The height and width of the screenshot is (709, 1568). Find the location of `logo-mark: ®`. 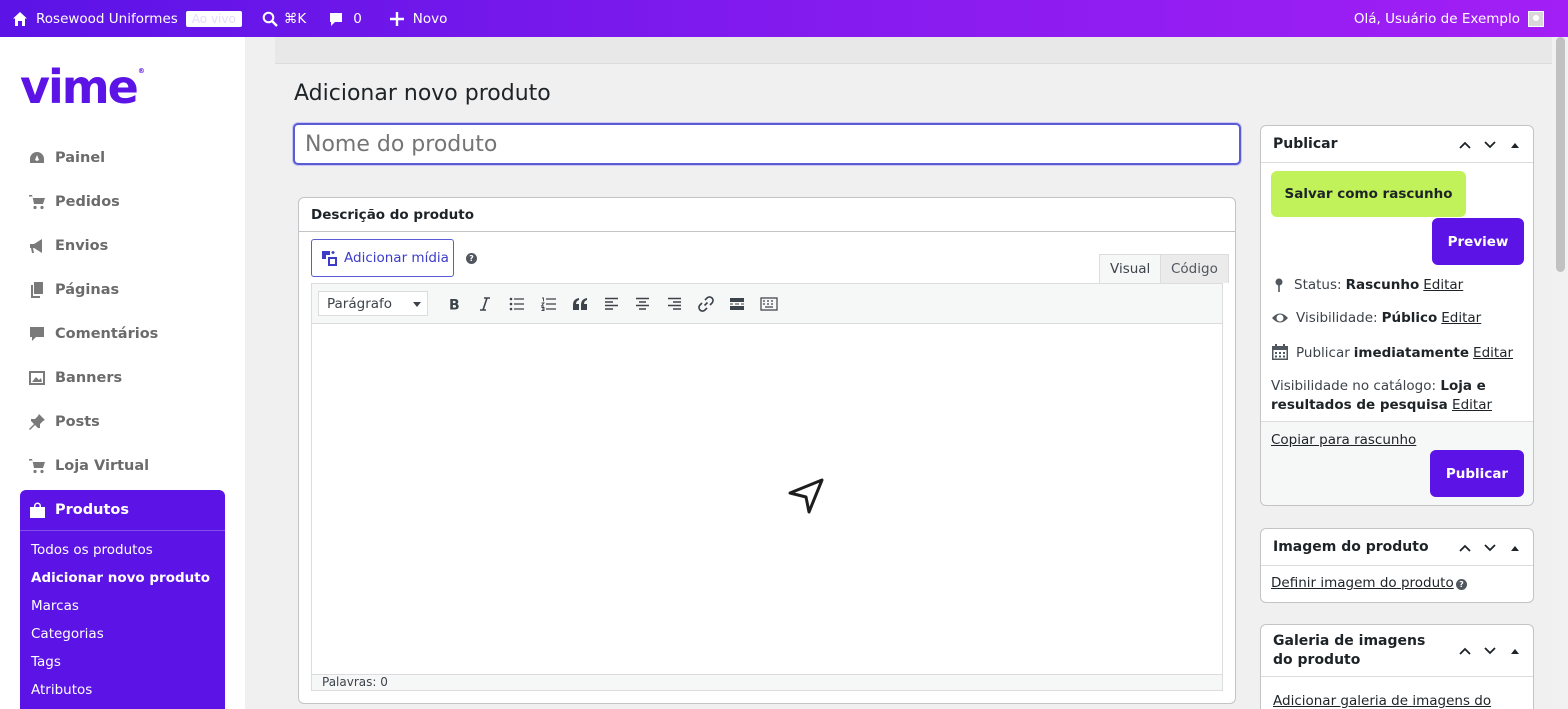

logo-mark: ® is located at coordinates (141, 71).